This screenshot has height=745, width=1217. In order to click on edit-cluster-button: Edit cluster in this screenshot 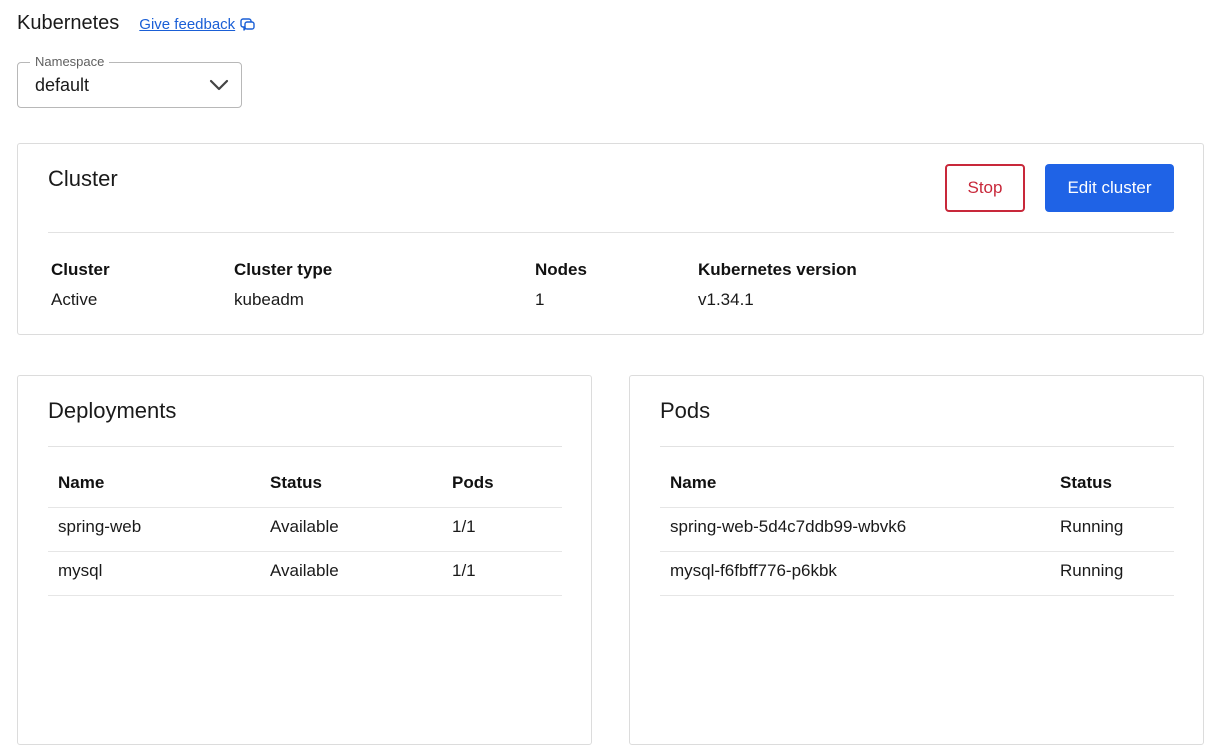, I will do `click(1109, 188)`.